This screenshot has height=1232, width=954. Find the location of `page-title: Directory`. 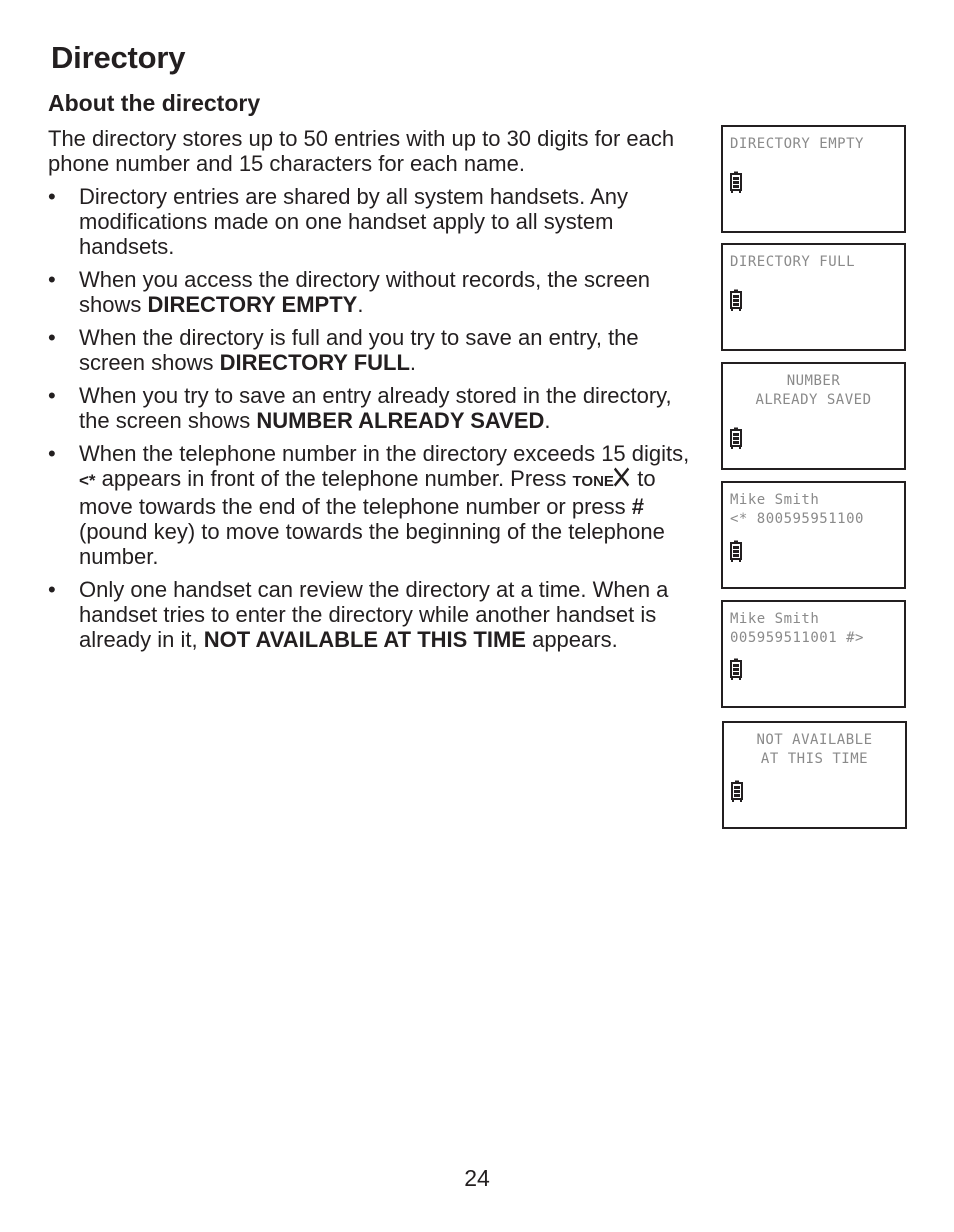

page-title: Directory is located at coordinates (118, 57).